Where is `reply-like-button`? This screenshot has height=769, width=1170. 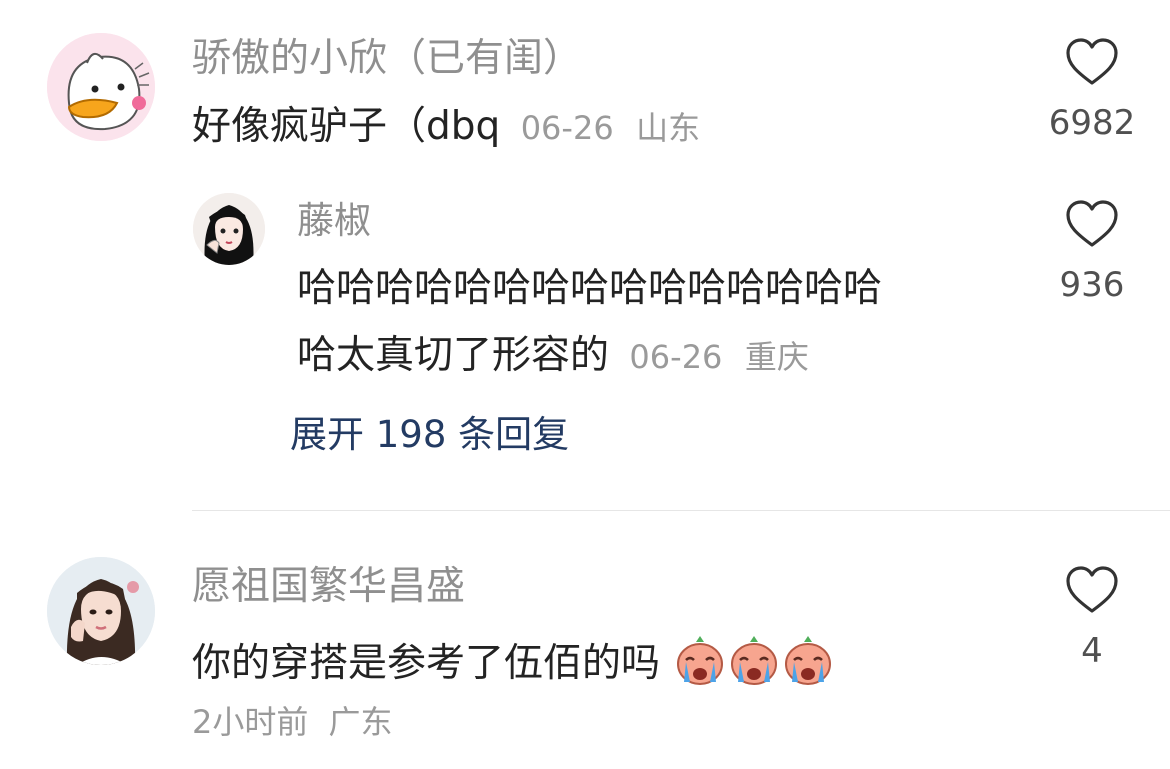 reply-like-button is located at coordinates (1092, 226).